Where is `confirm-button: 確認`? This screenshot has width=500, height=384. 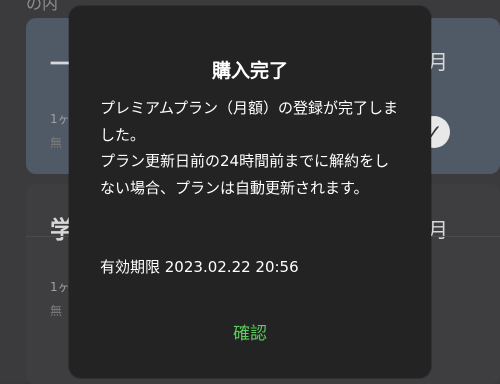
confirm-button: 確認 is located at coordinates (250, 331).